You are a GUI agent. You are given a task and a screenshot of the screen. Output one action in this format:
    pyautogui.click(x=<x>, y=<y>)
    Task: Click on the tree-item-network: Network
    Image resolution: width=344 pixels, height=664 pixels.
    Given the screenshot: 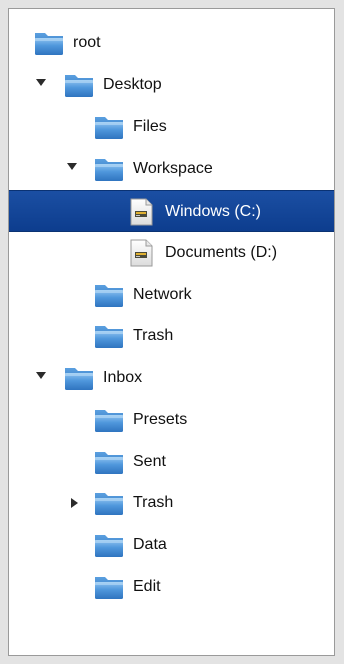 What is the action you would take?
    pyautogui.click(x=171, y=295)
    